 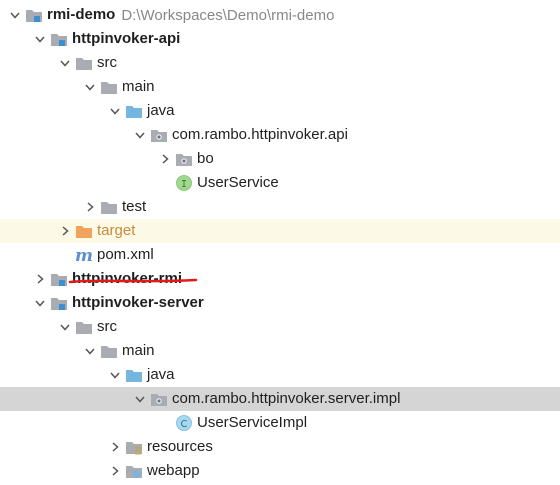 I want to click on tree-item-label: com.rambo.httpinvoker.server.impl, so click(x=286, y=398).